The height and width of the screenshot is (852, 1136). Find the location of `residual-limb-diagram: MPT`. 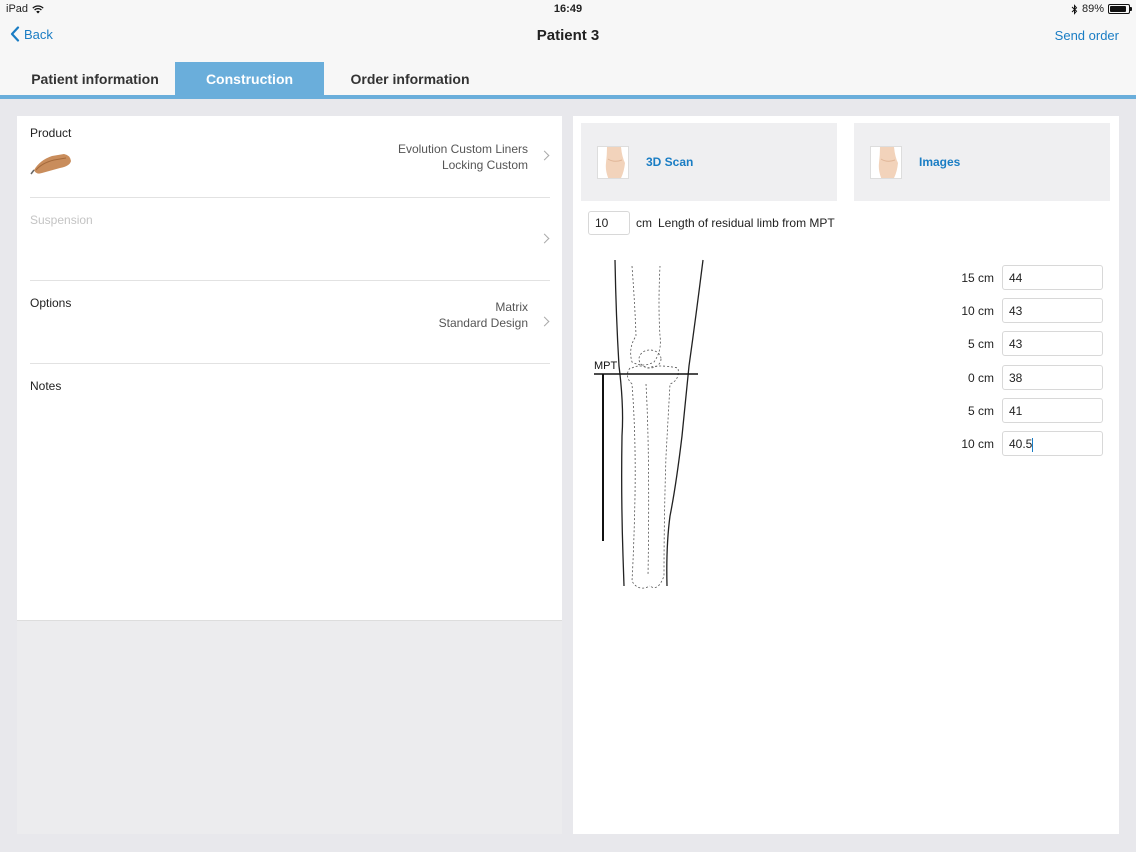

residual-limb-diagram: MPT is located at coordinates (649, 424).